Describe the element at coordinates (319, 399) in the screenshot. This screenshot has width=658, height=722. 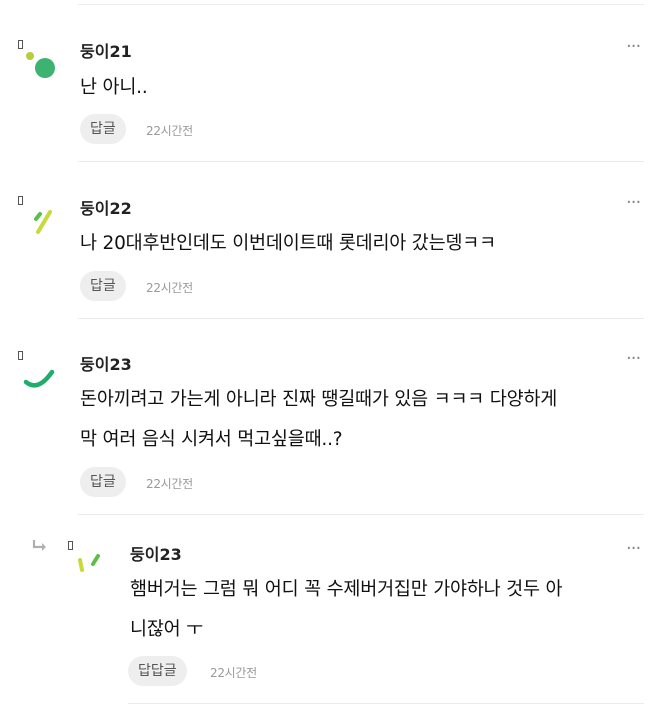
I see `comment-text-line: 돈아끼려고 가는게 아니라 진짜 땡길때가 있음 ㅋㅋㅋ 다양하게` at that location.